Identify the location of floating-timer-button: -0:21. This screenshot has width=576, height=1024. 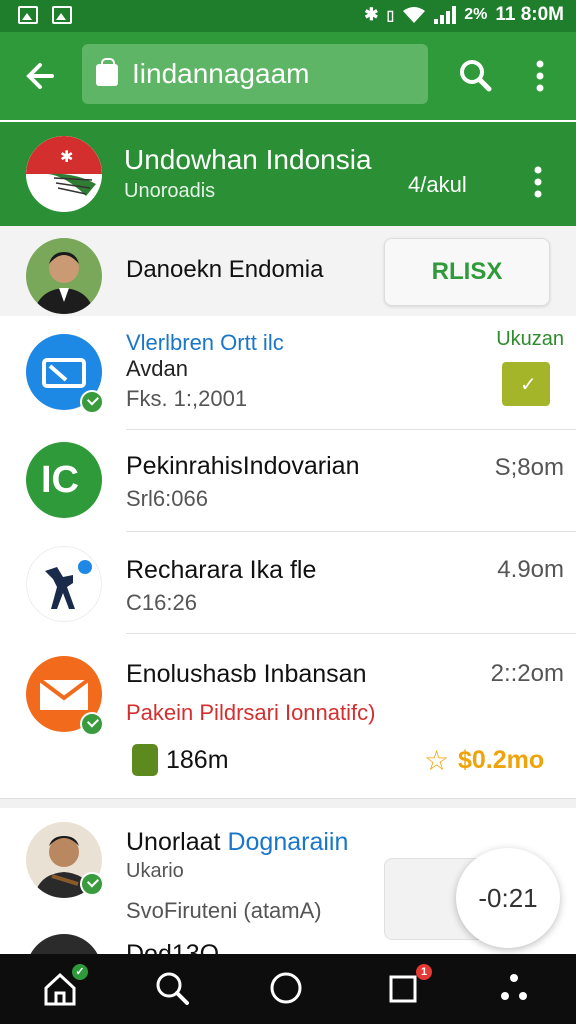
(508, 898).